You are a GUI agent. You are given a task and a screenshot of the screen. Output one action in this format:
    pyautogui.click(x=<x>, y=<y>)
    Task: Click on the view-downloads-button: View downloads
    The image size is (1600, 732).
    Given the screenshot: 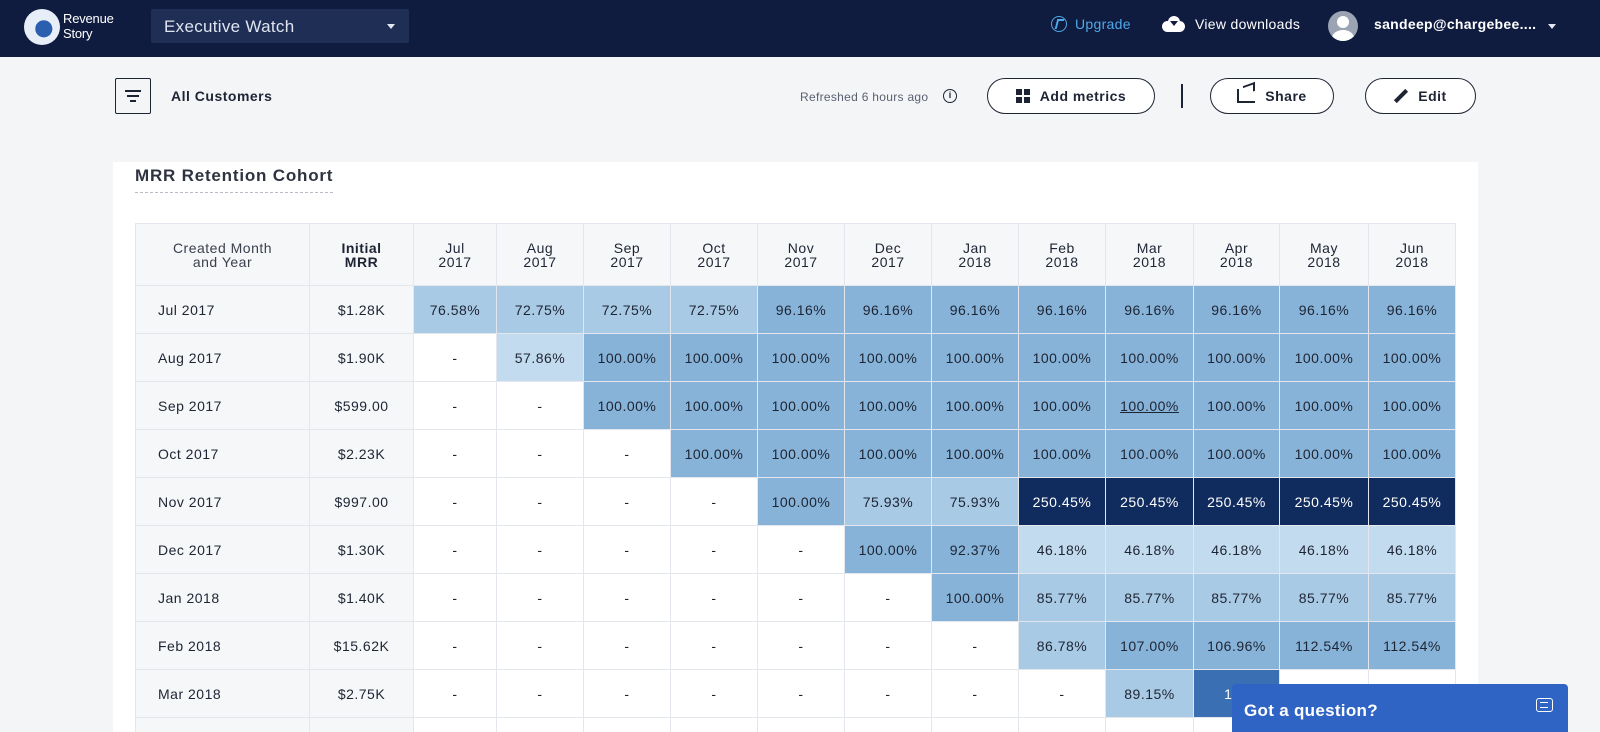 What is the action you would take?
    pyautogui.click(x=1231, y=24)
    